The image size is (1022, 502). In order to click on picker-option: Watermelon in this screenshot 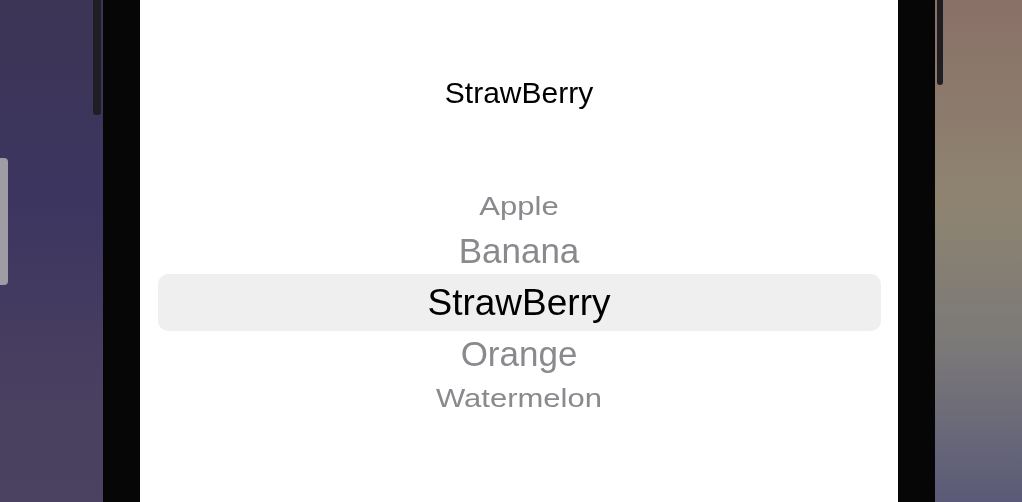, I will do `click(519, 399)`.